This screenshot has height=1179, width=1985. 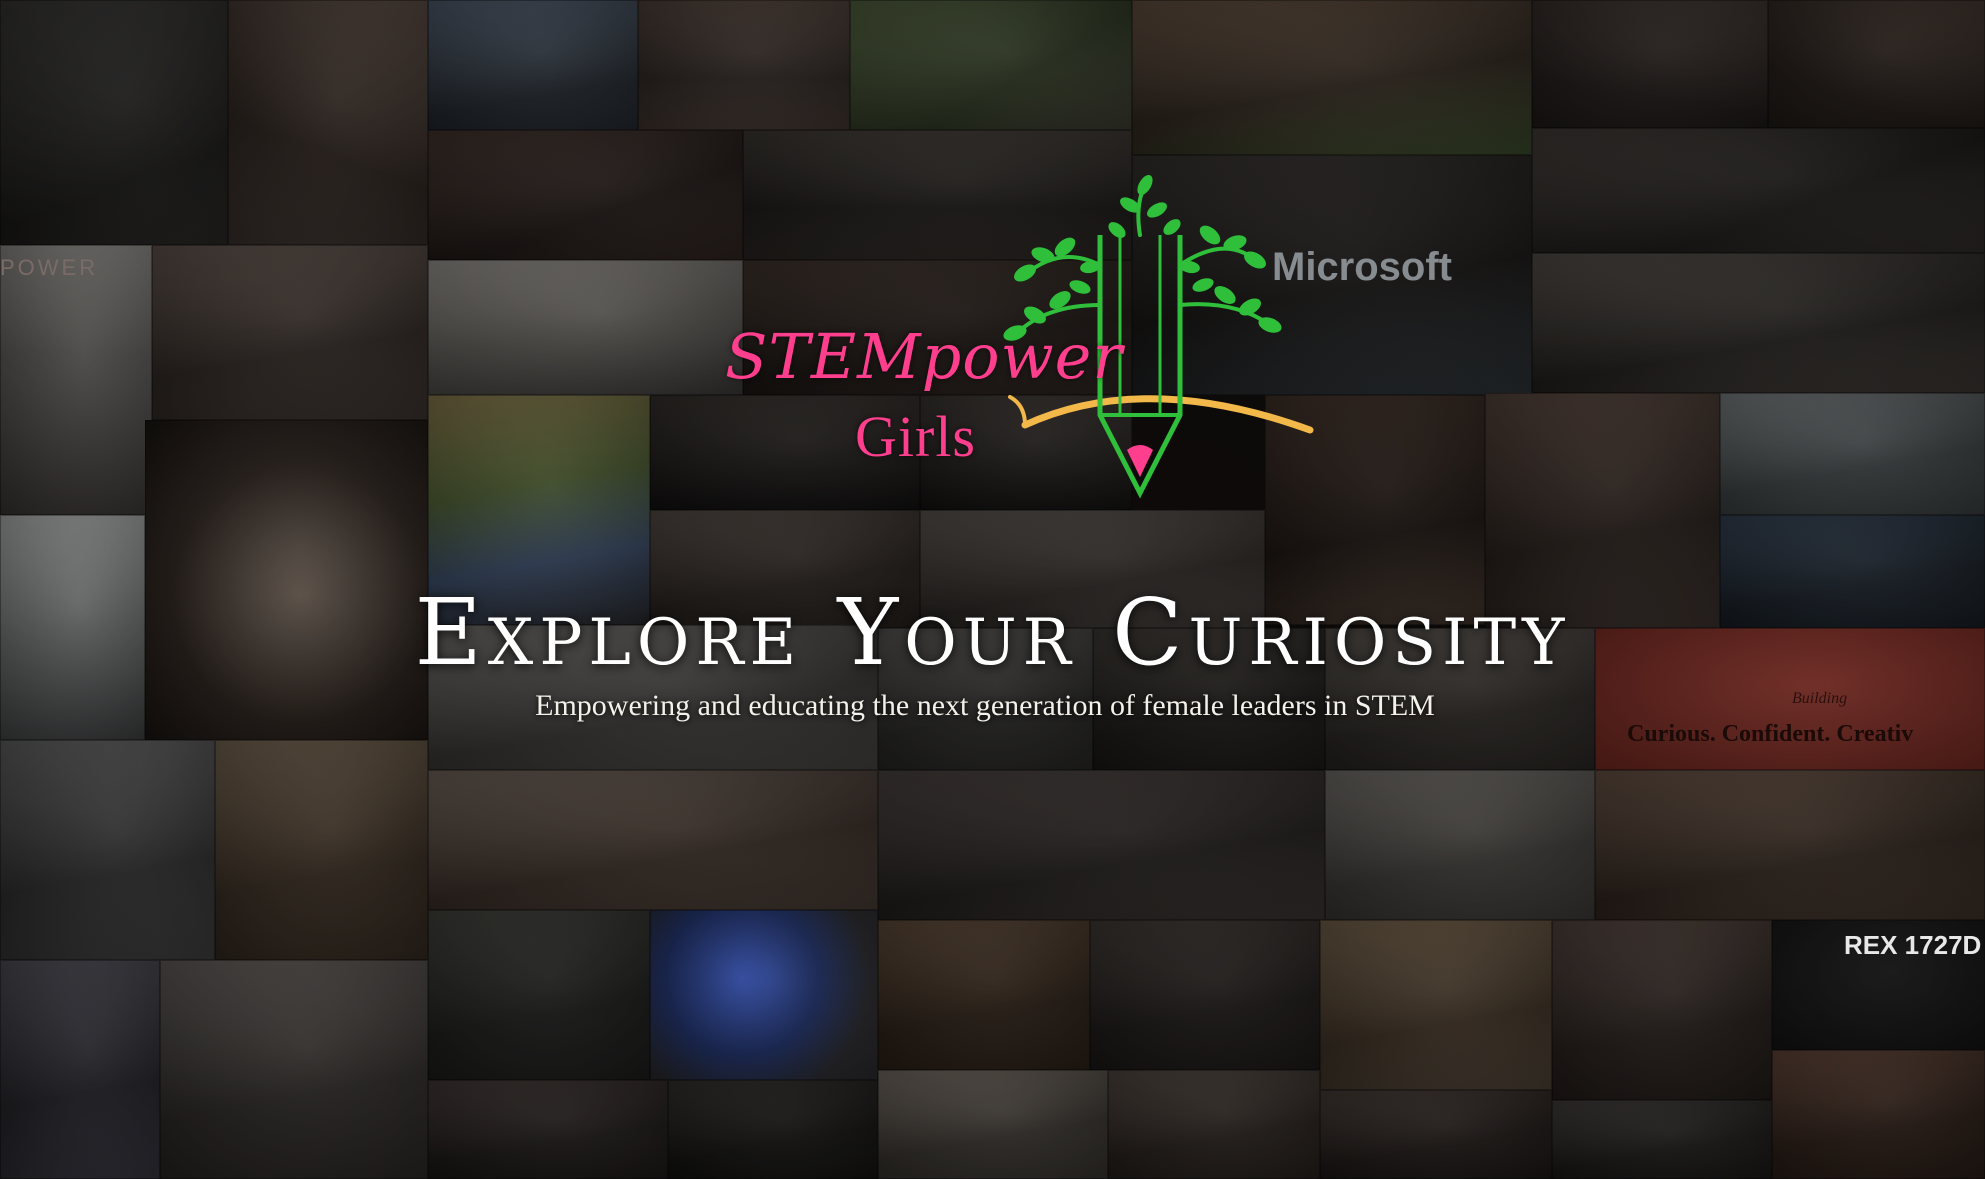 I want to click on curious-sign-text: Curious. Confident. Creativ, so click(x=1770, y=734).